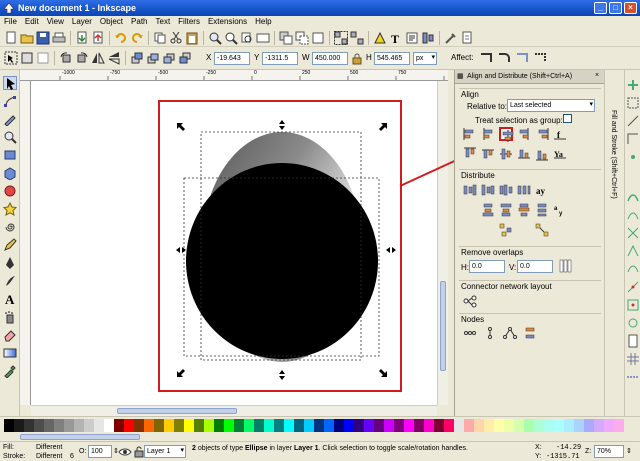  What do you see at coordinates (567, 118) in the screenshot?
I see `treat-group-checkbox` at bounding box center [567, 118].